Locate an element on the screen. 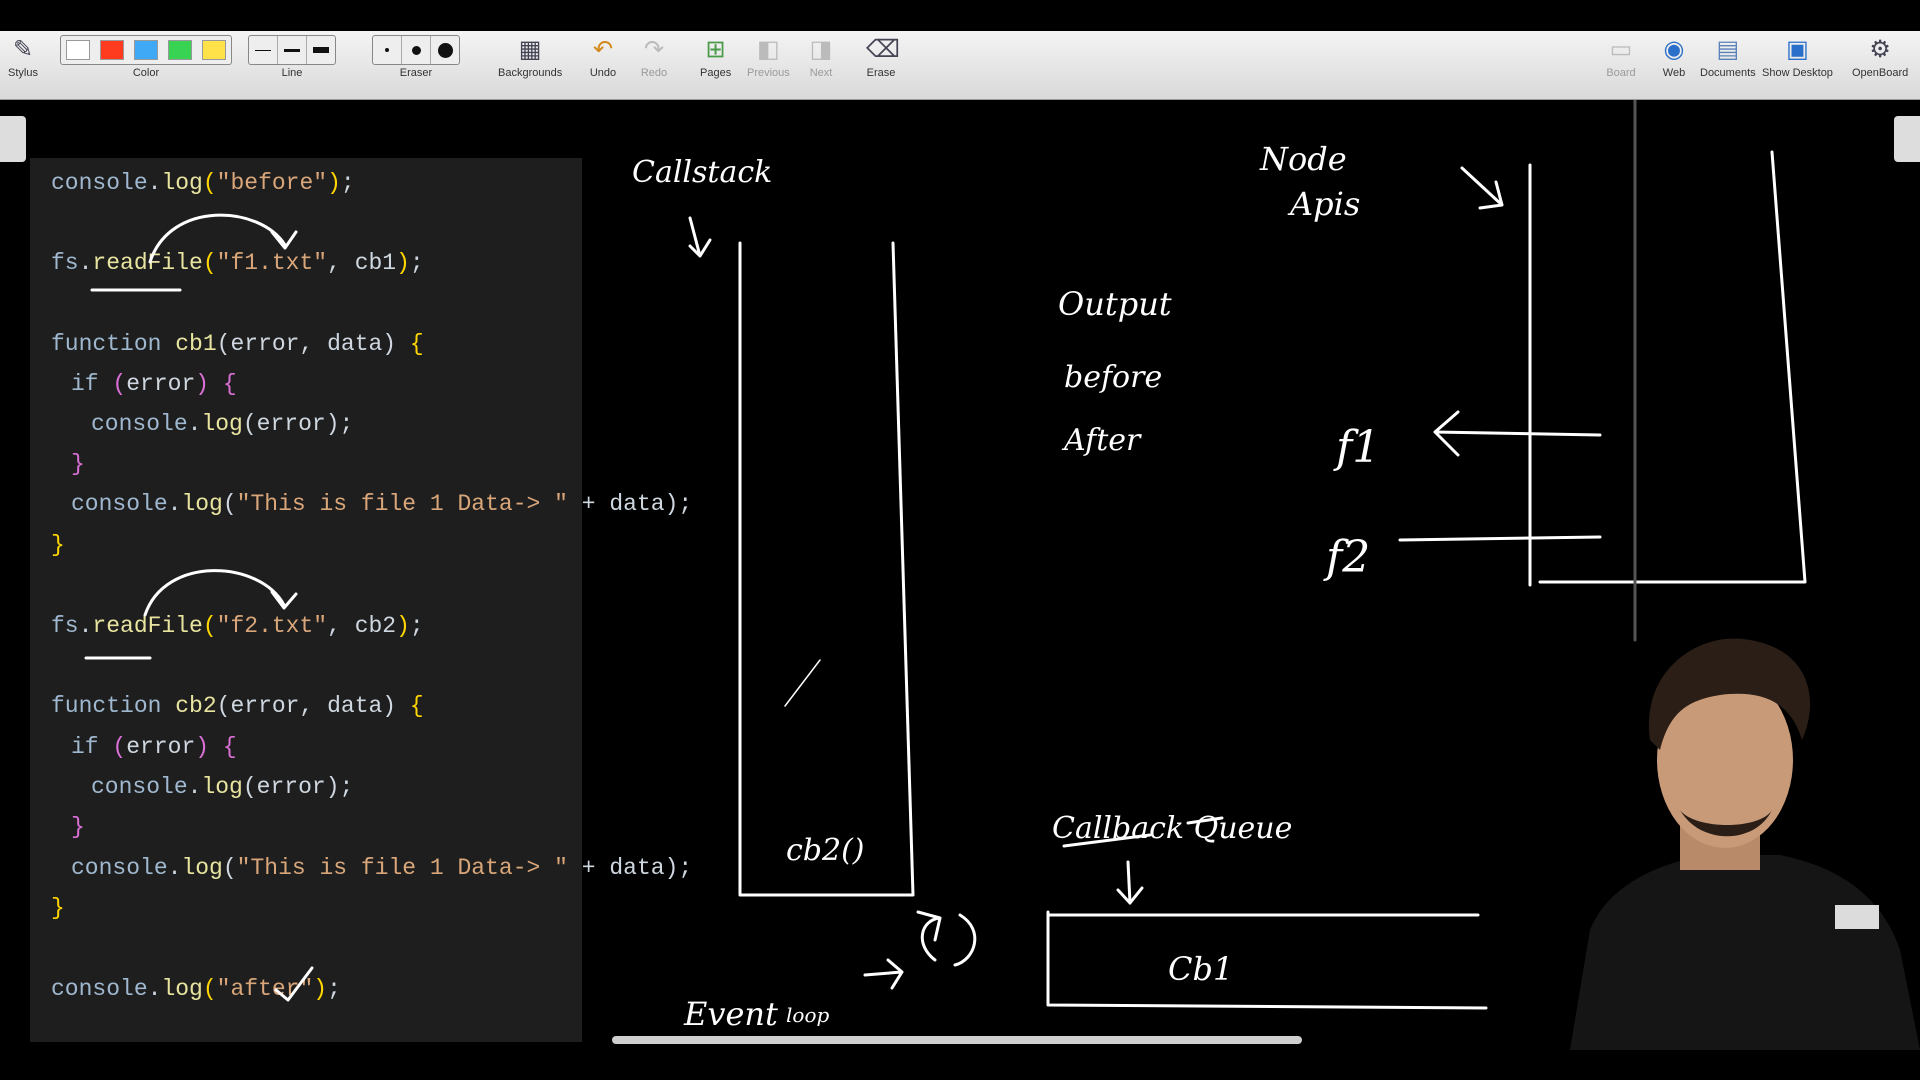  next-button: ◨ Next is located at coordinates (821, 57).